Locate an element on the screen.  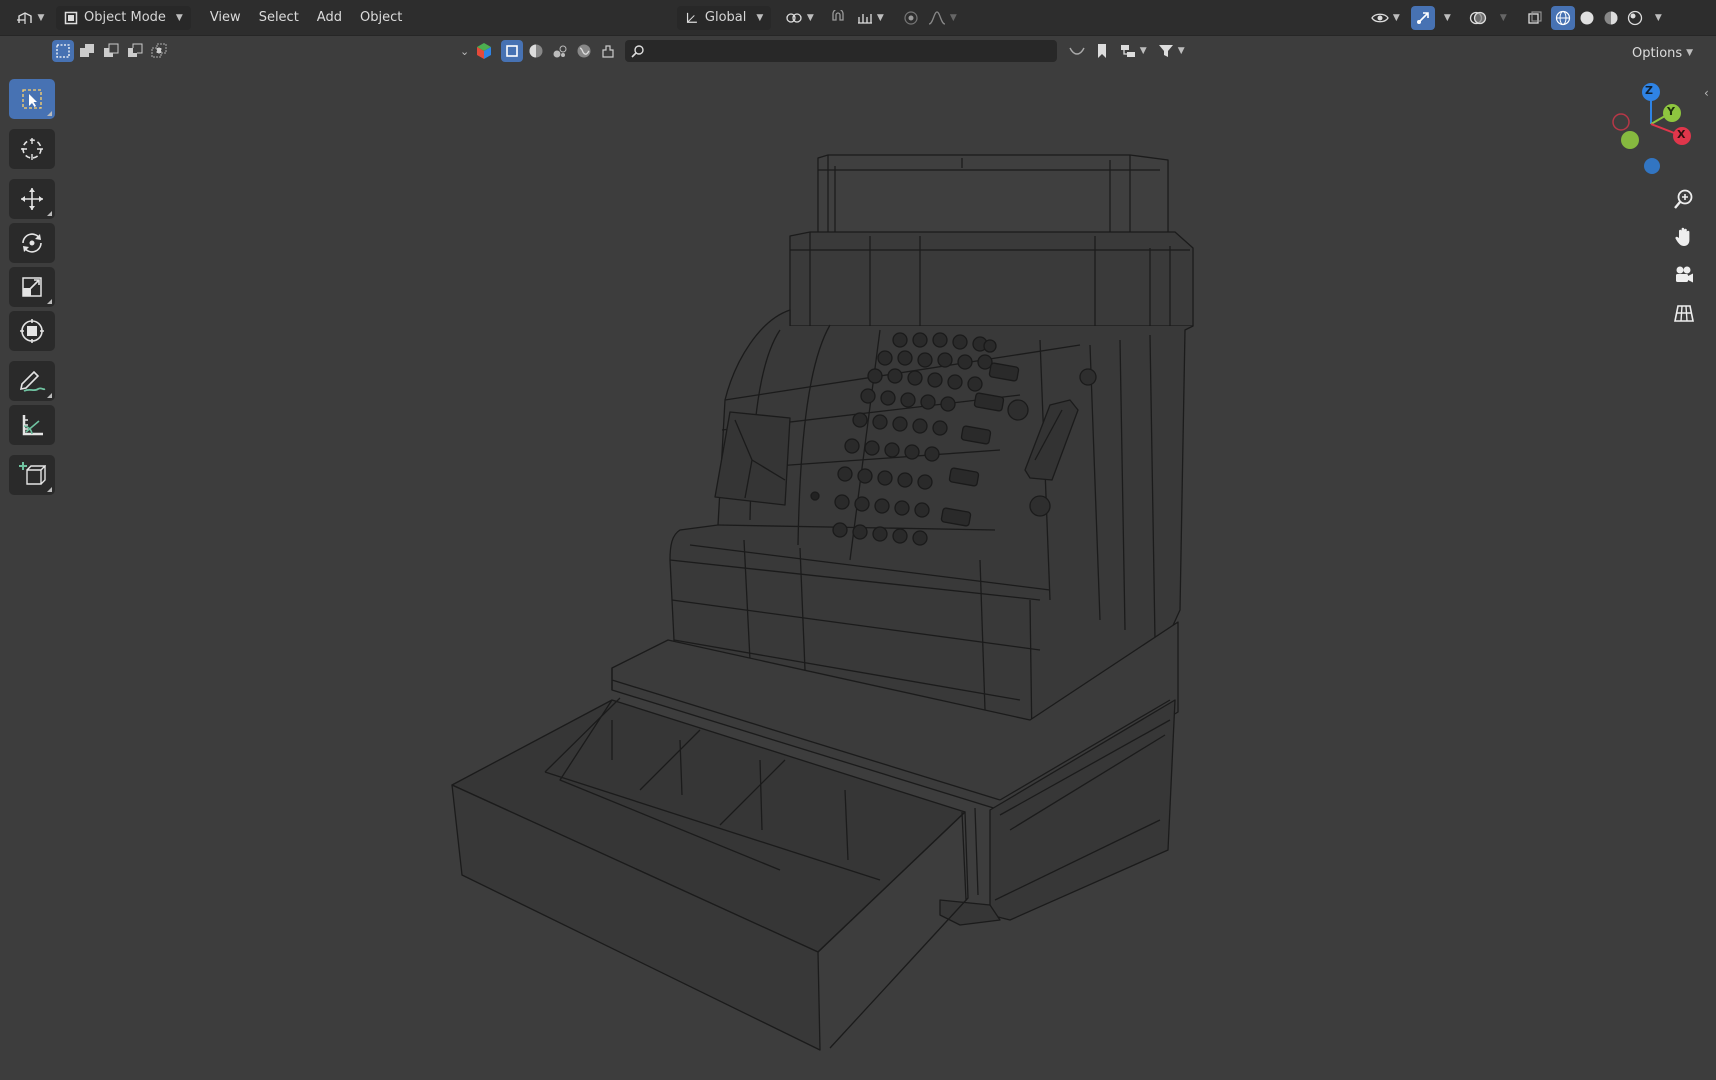
scale-icon is located at coordinates (32, 287).